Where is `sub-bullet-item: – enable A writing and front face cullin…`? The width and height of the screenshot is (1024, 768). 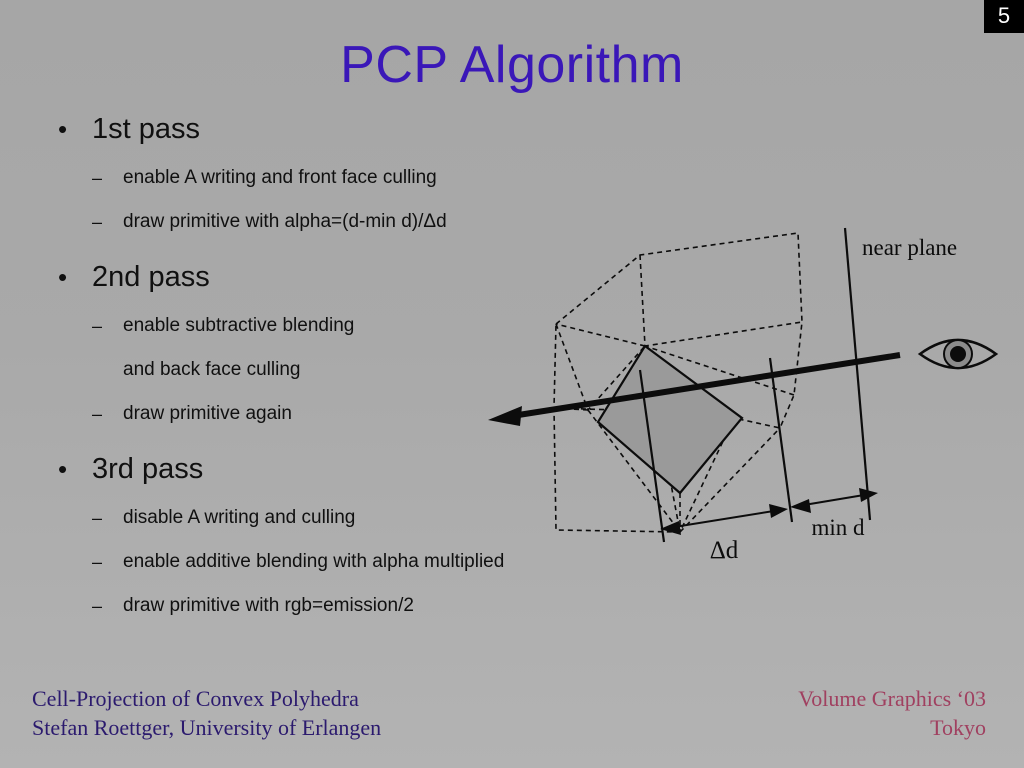
sub-bullet-item: – enable A writing and front face cullin… is located at coordinates (360, 178).